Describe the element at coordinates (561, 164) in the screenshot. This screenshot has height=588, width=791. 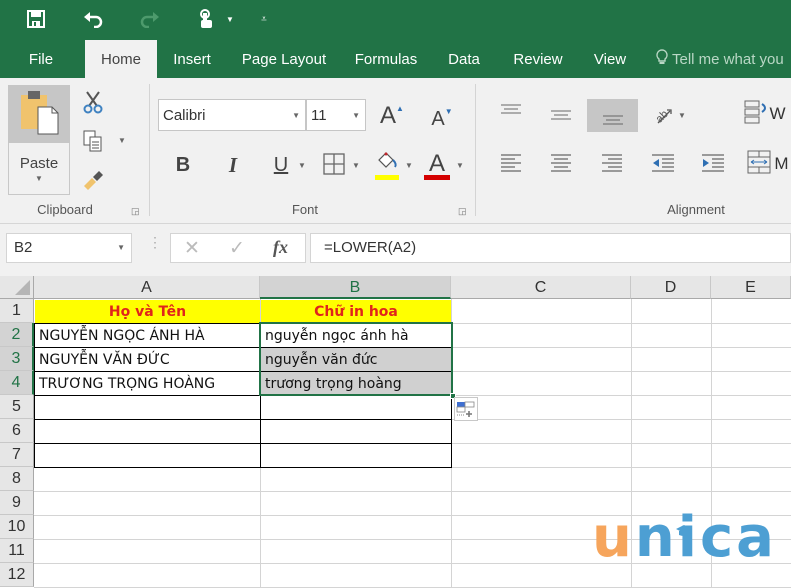
I see `align-center-icon` at that location.